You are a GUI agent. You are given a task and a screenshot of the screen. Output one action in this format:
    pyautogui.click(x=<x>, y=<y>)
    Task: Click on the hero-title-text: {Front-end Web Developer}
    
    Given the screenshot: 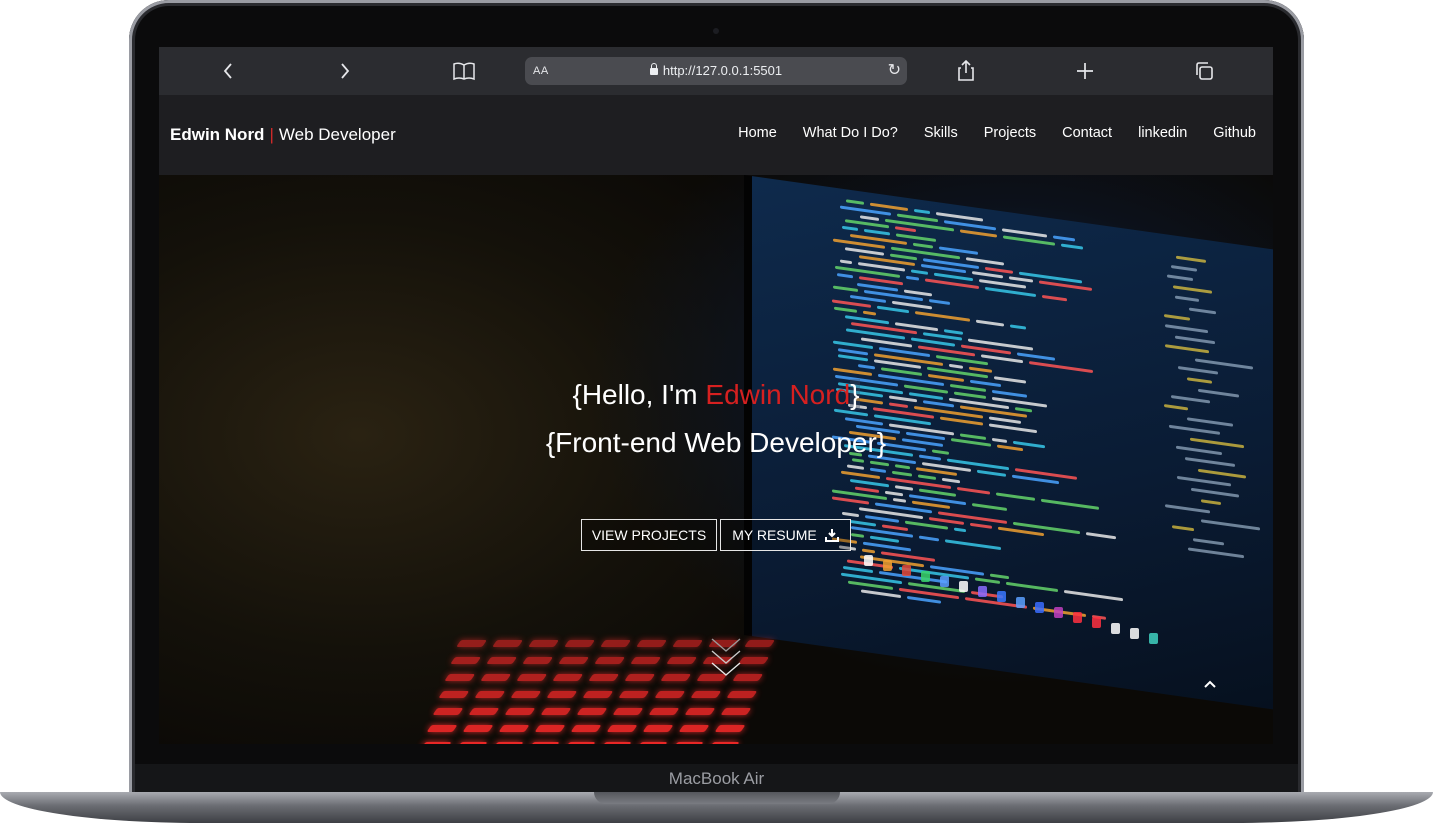 What is the action you would take?
    pyautogui.click(x=716, y=442)
    